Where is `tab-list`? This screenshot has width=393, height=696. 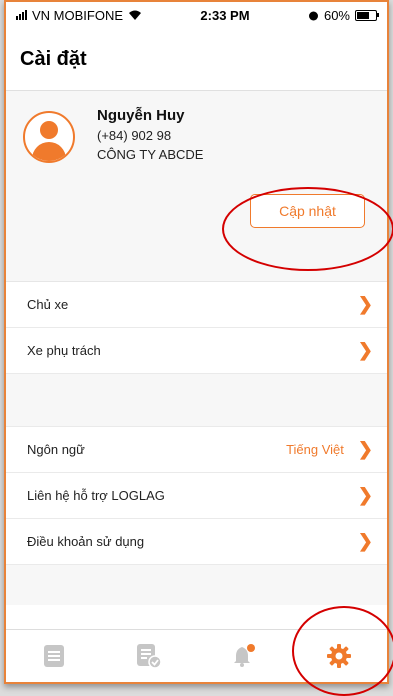
tab-list is located at coordinates (54, 656).